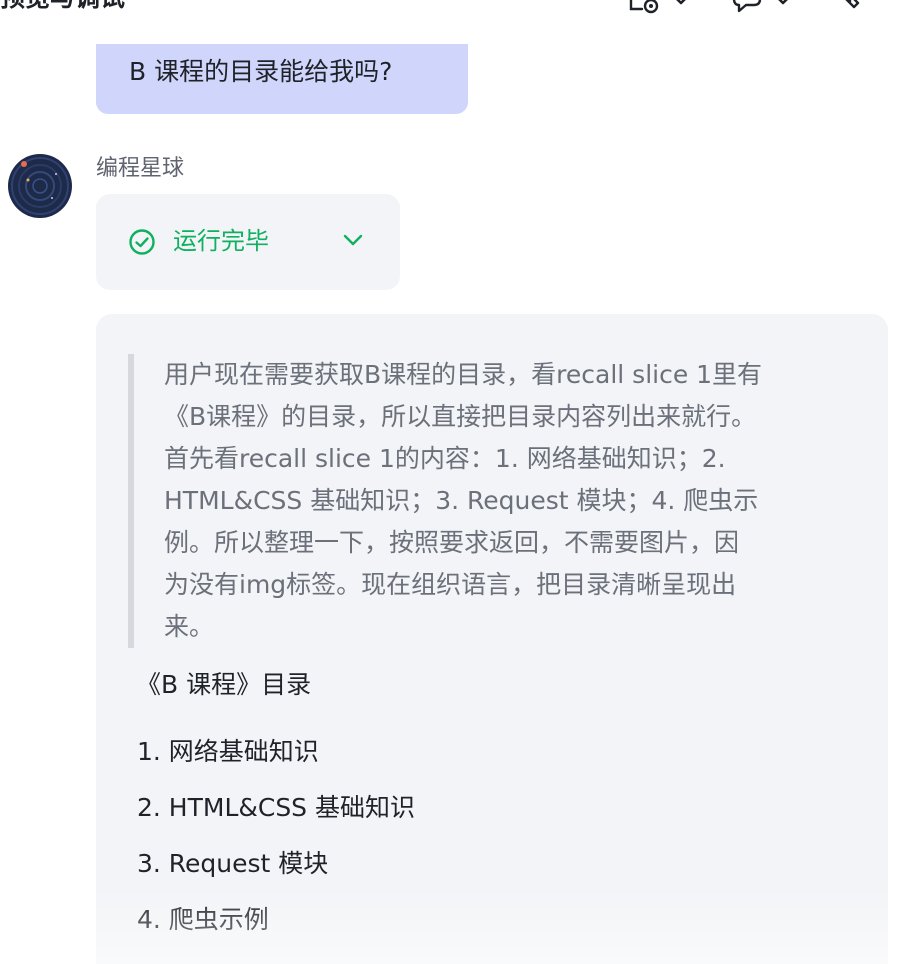 This screenshot has height=964, width=906. Describe the element at coordinates (221, 241) in the screenshot. I see `run-status-label: 运行完毕` at that location.